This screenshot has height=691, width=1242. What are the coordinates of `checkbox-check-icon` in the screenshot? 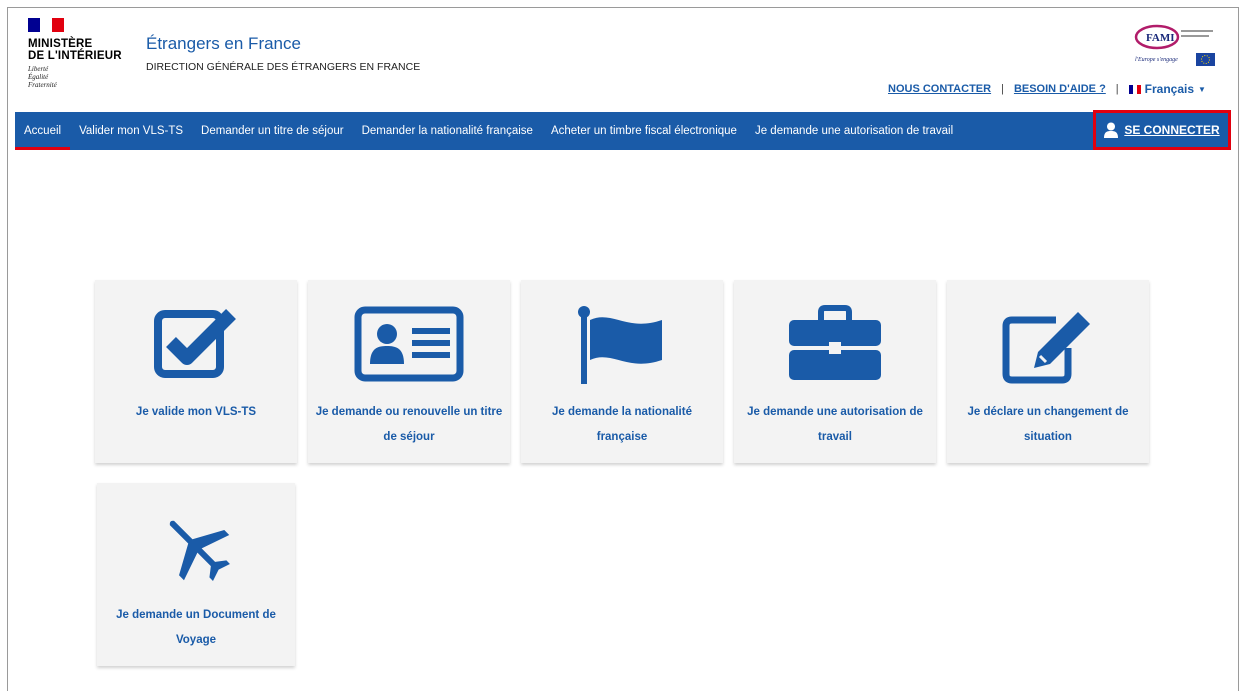 It's located at (196, 344).